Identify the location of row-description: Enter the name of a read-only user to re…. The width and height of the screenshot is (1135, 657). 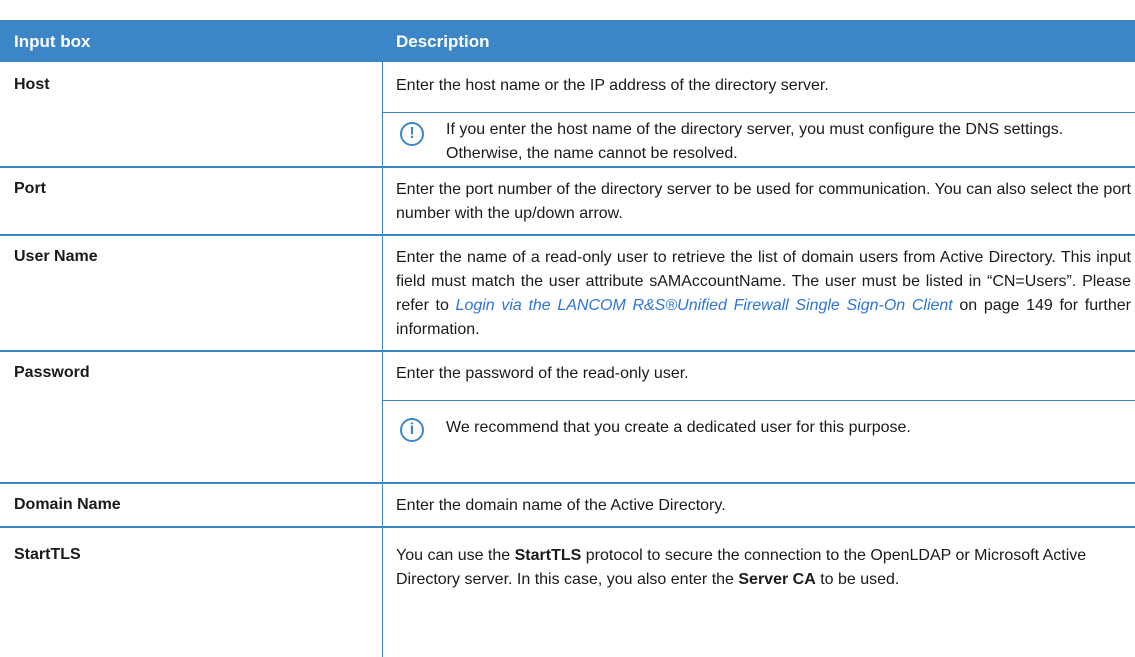
(763, 294).